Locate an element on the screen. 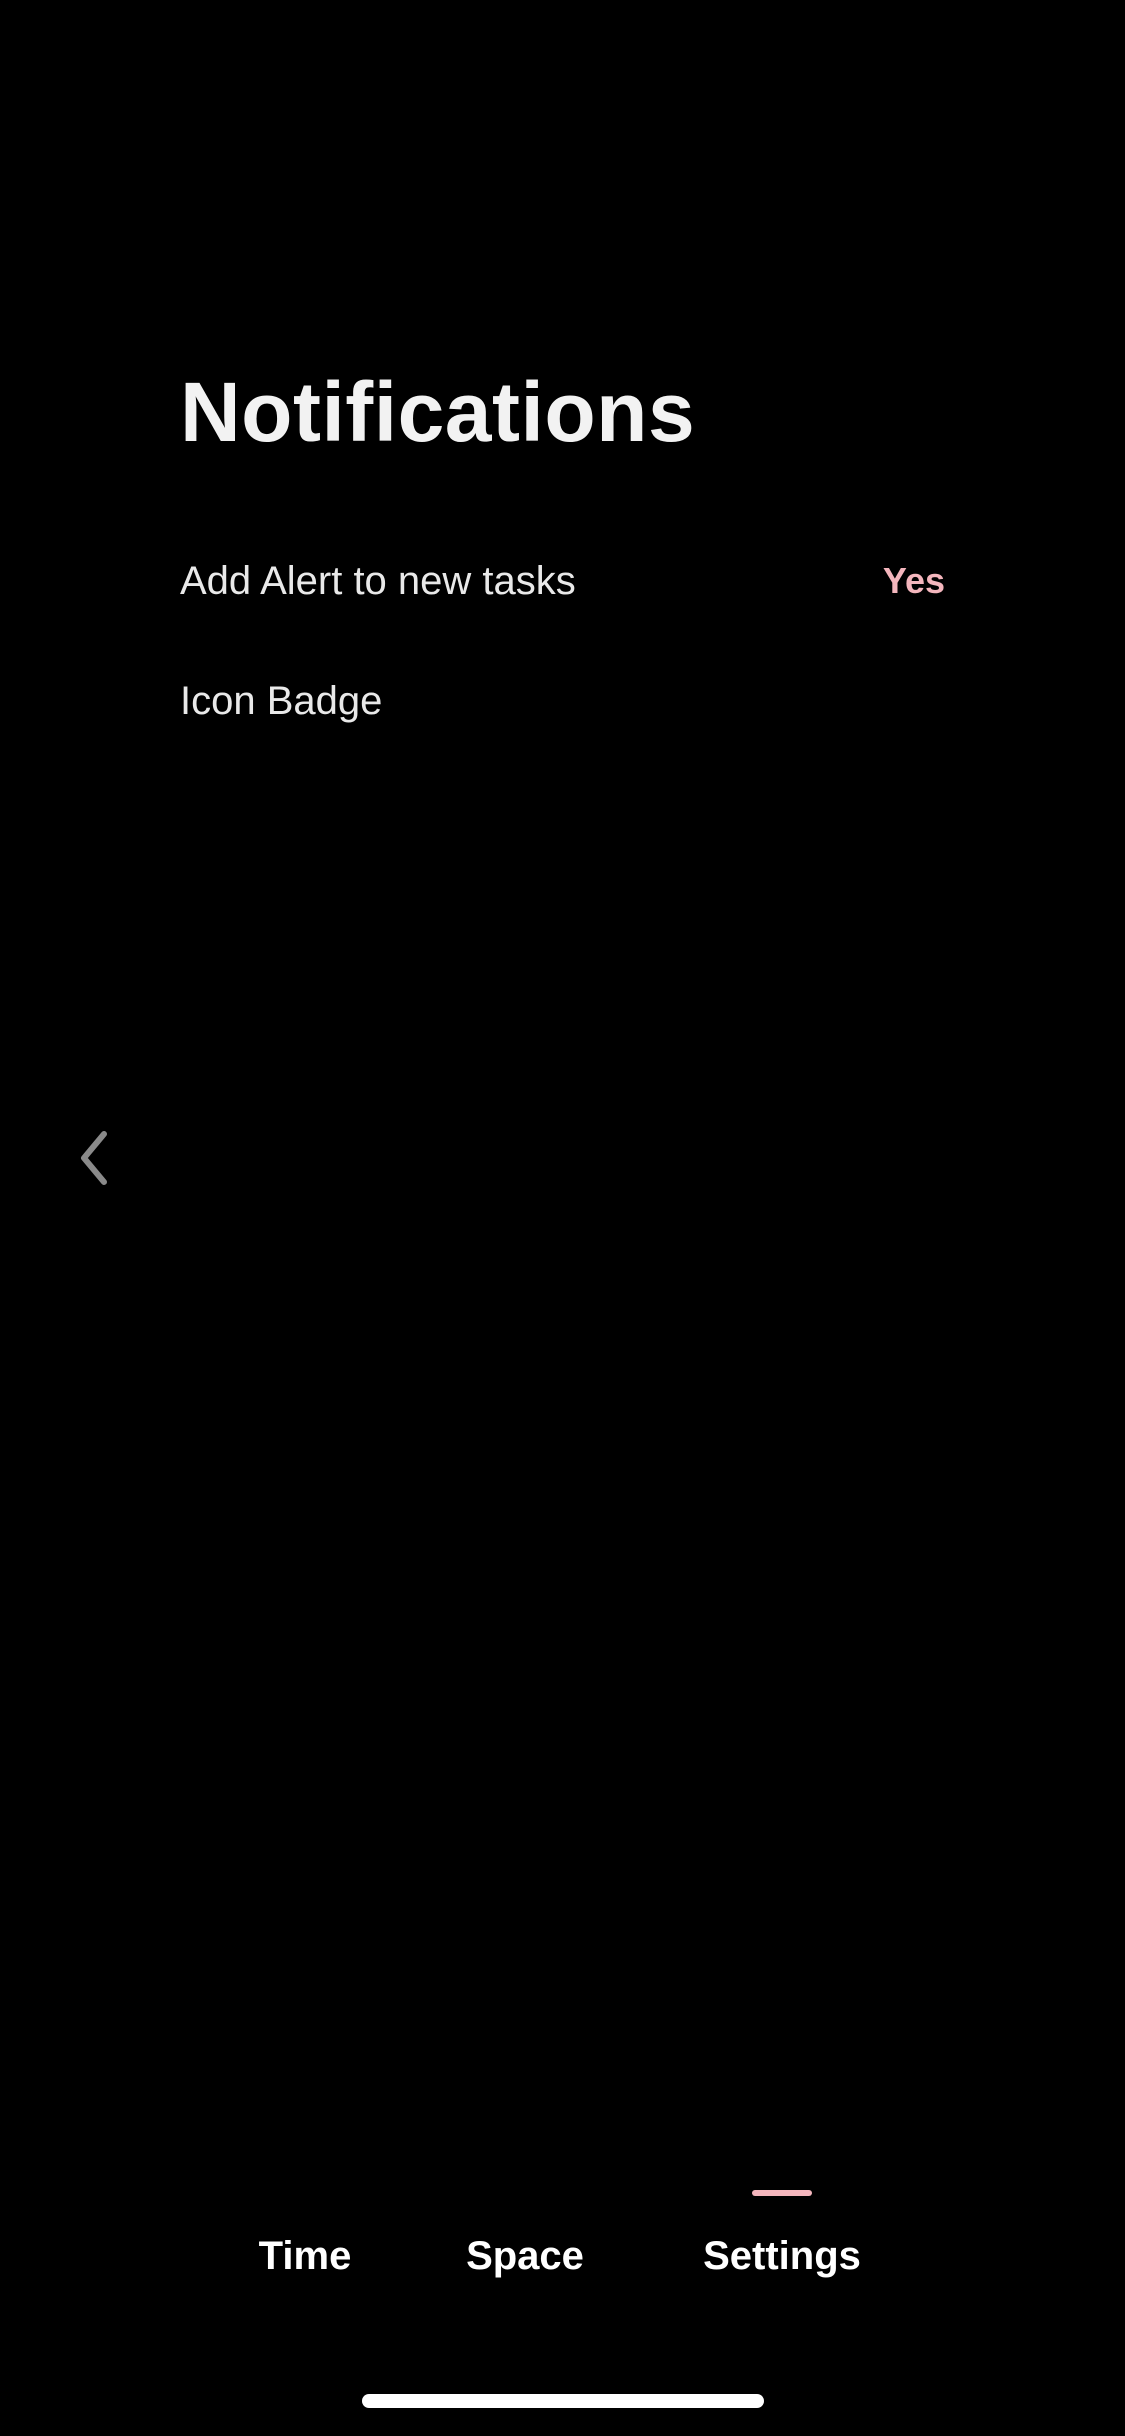  tab-label: Time is located at coordinates (305, 2256).